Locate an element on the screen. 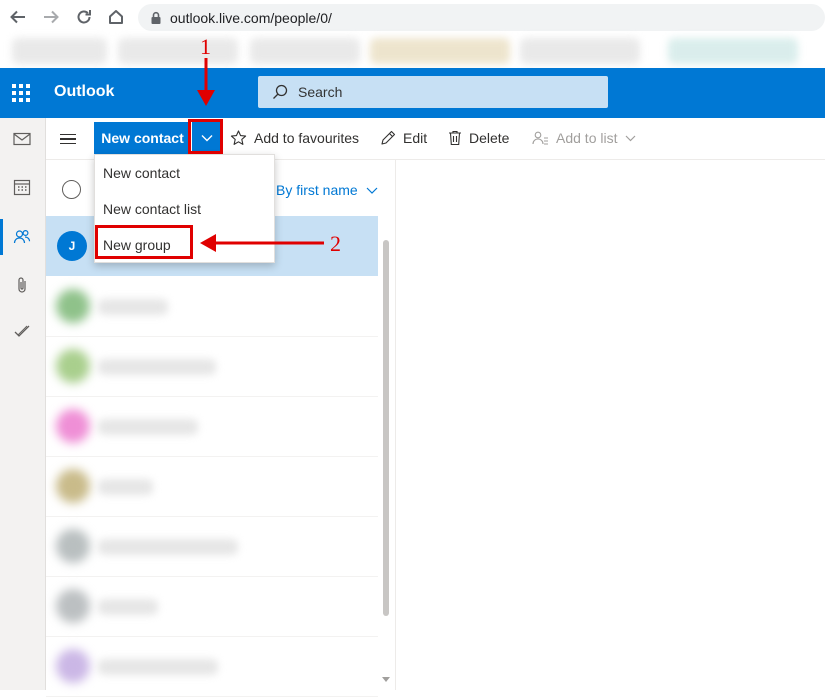 The height and width of the screenshot is (697, 825). scroll-down-icon is located at coordinates (386, 680).